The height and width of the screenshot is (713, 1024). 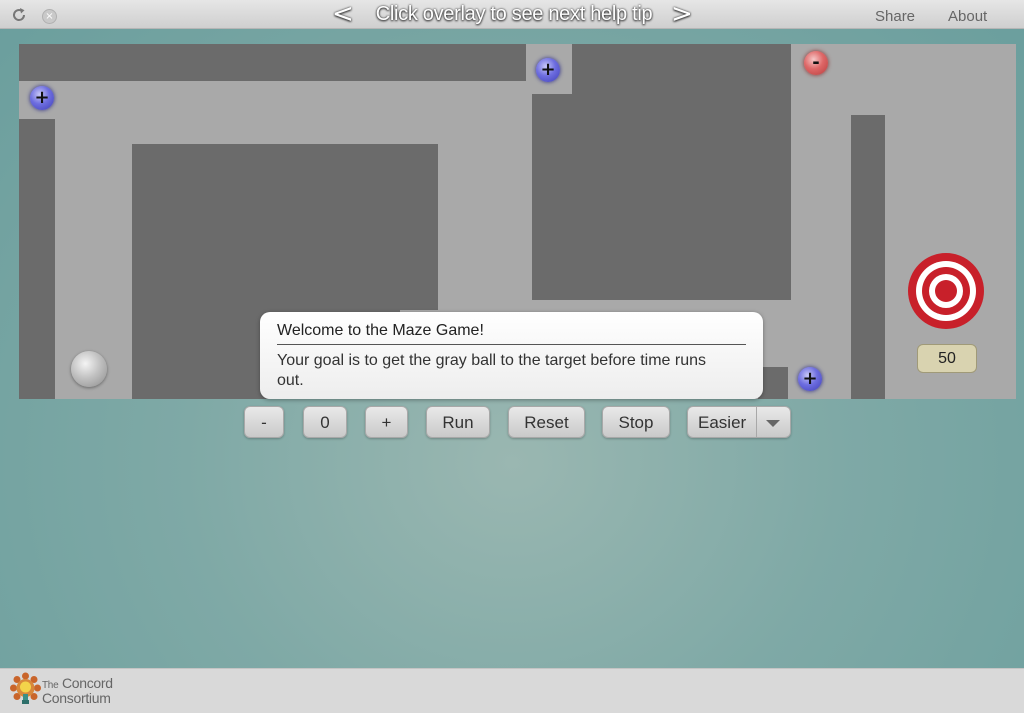 What do you see at coordinates (25, 690) in the screenshot?
I see `concord-logo-icon` at bounding box center [25, 690].